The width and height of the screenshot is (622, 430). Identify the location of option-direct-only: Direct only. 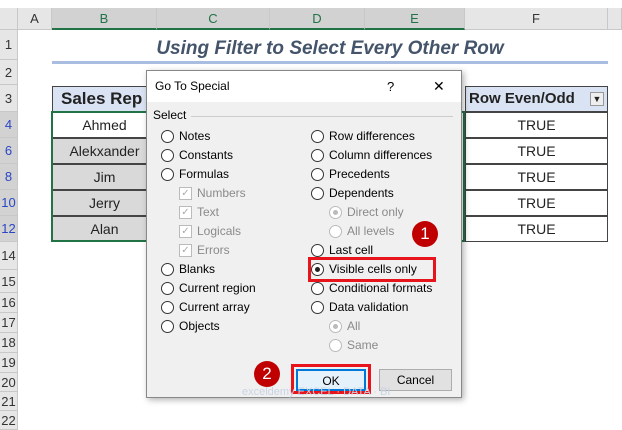
(366, 212).